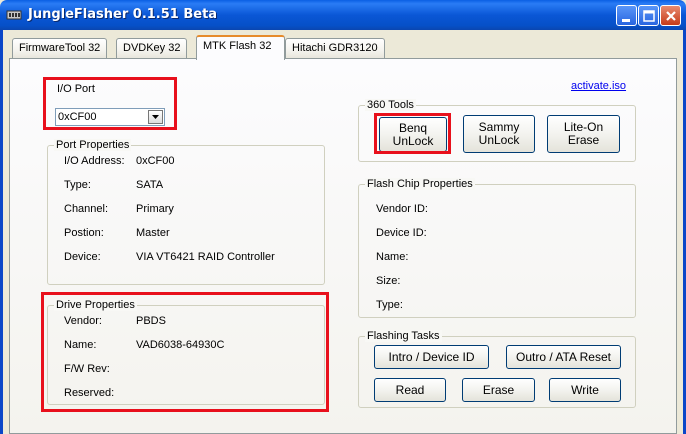 The height and width of the screenshot is (434, 686). Describe the element at coordinates (626, 20) in the screenshot. I see `minimize-icon` at that location.